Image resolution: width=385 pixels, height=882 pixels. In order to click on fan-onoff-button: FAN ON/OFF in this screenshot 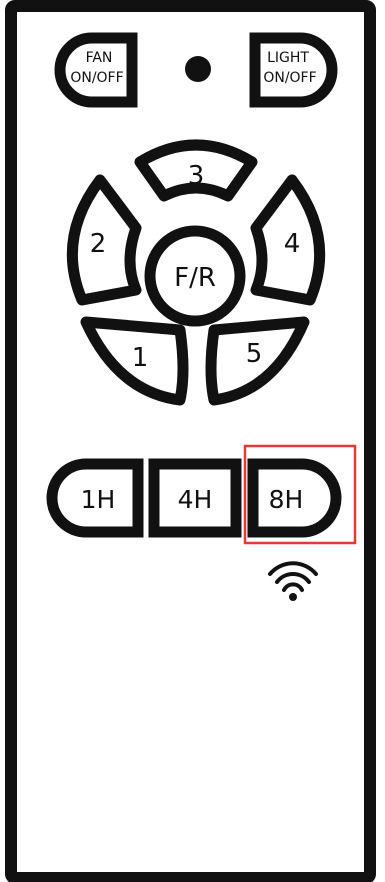, I will do `click(96, 70)`.